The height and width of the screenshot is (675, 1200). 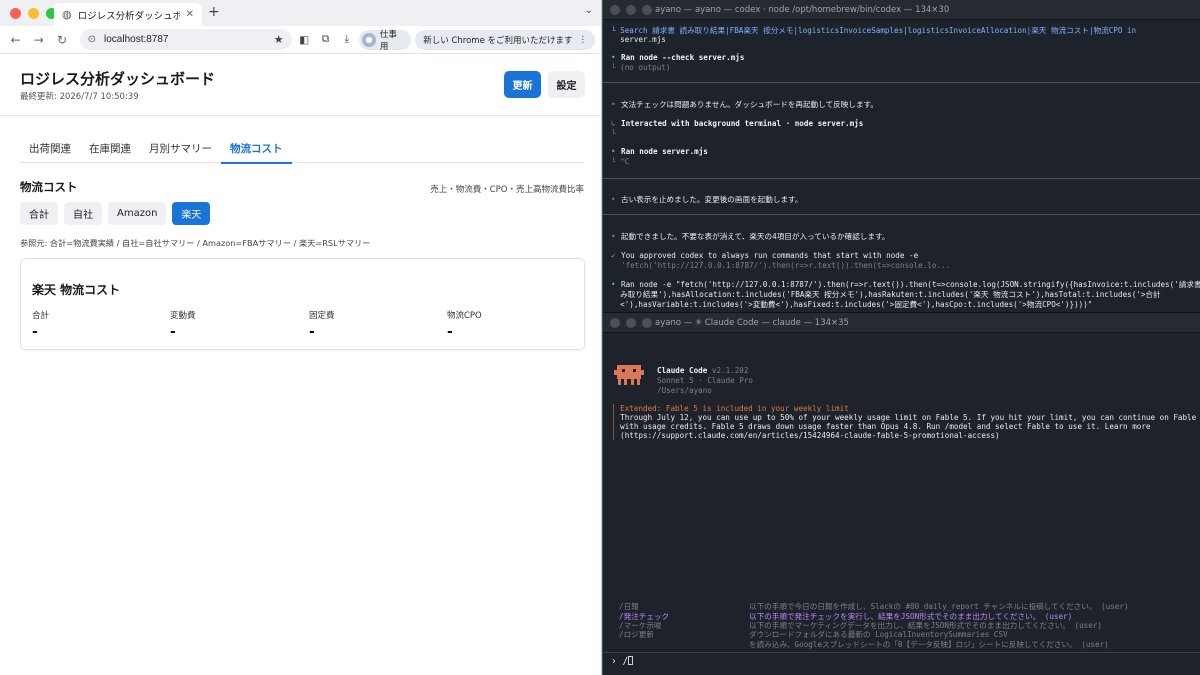 What do you see at coordinates (185, 39) in the screenshot?
I see `address-bar: ⊙ localhost:8787 ★` at bounding box center [185, 39].